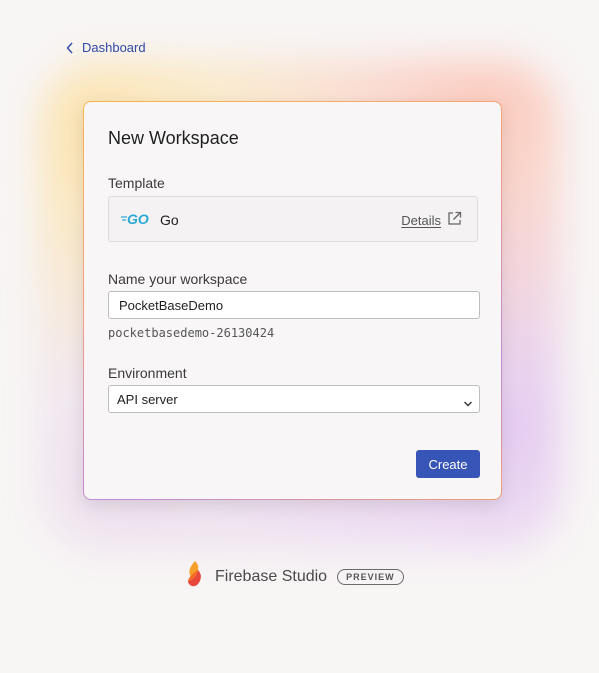 This screenshot has width=599, height=673. Describe the element at coordinates (454, 220) in the screenshot. I see `external-link-icon` at that location.